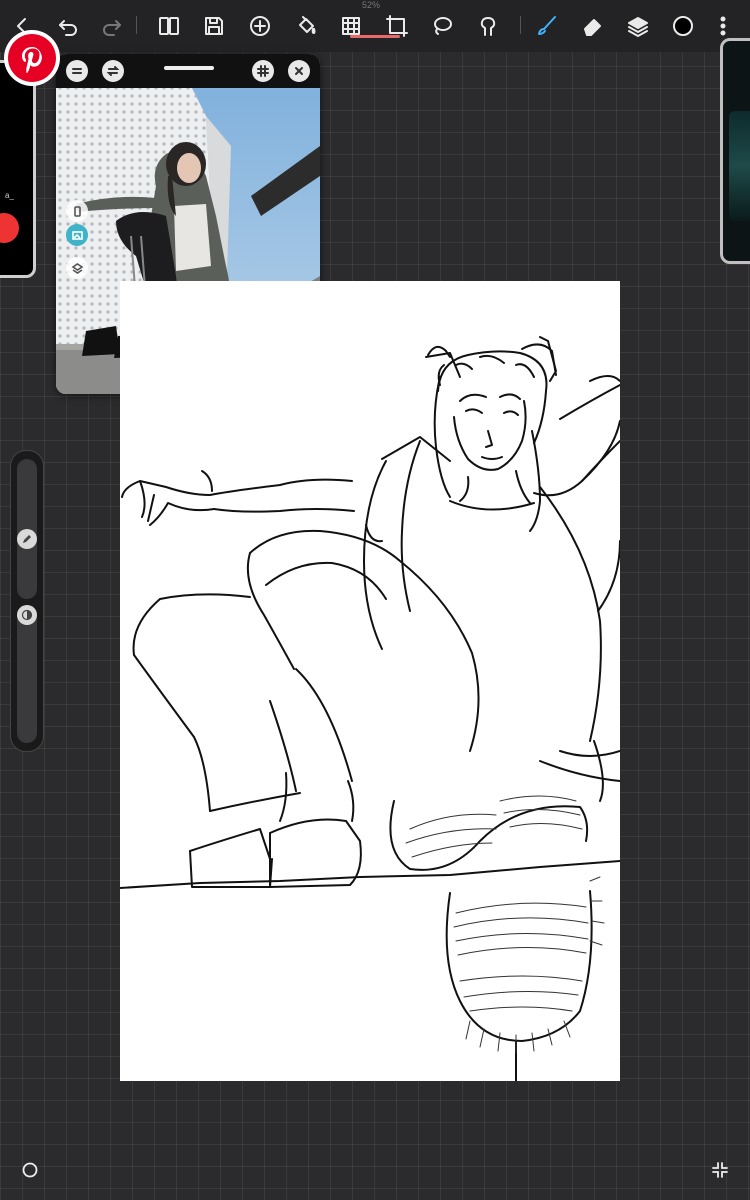 The height and width of the screenshot is (1200, 750). I want to click on pinterest-logo-icon, so click(32, 58).